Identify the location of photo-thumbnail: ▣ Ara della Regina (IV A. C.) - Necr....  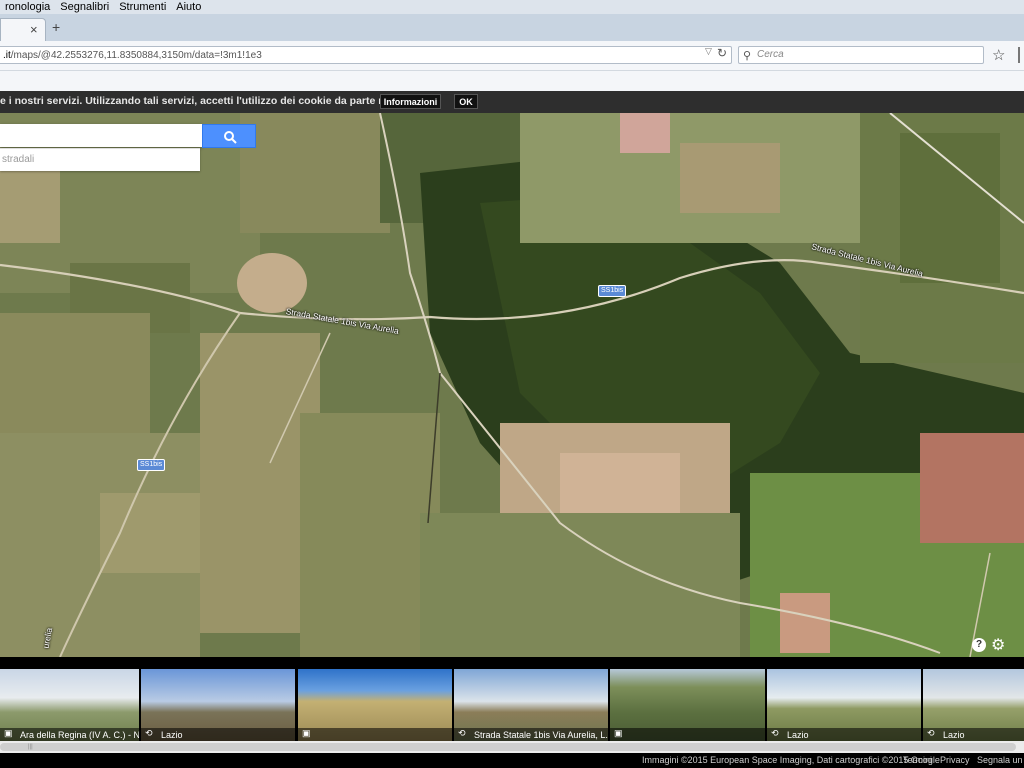
(69, 705).